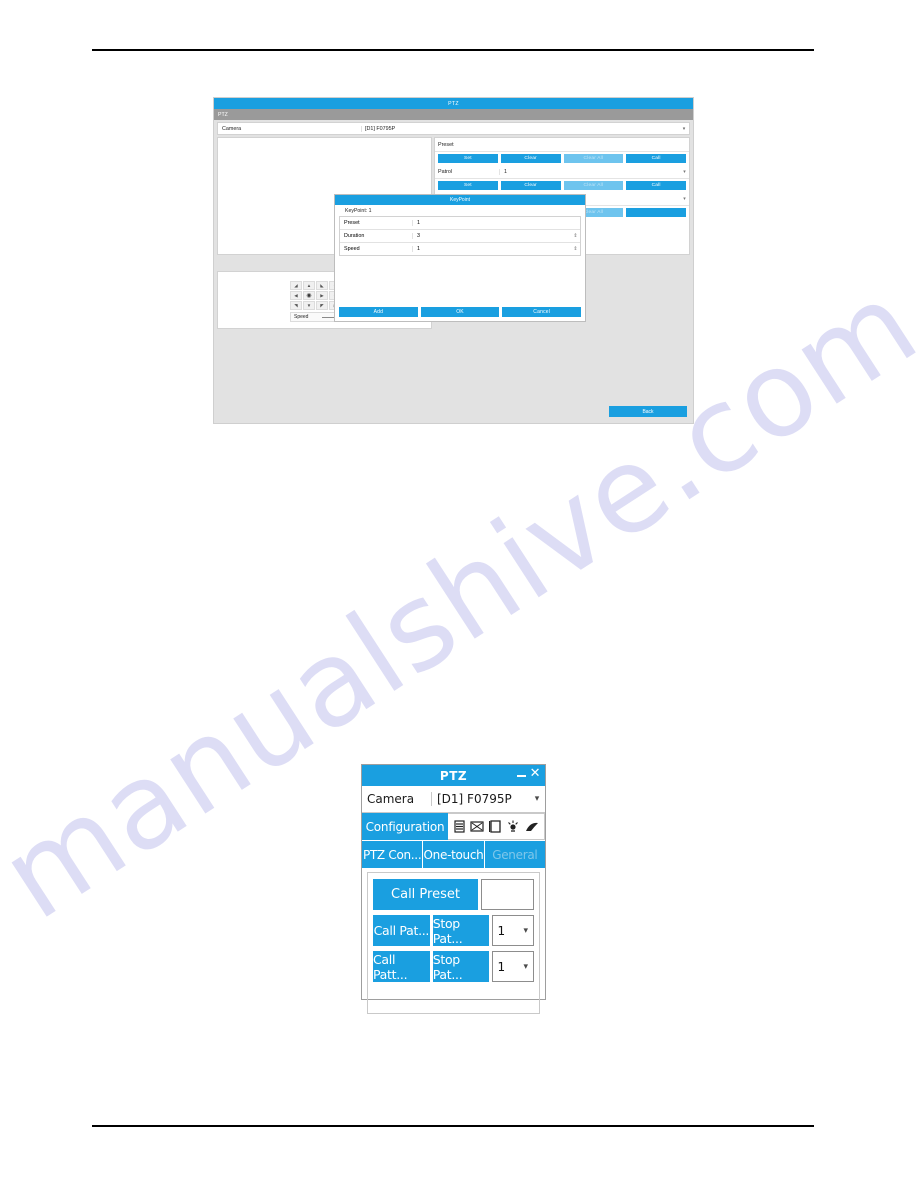 Image resolution: width=918 pixels, height=1188 pixels. What do you see at coordinates (593, 158) in the screenshot?
I see `preset-clear-all-button: Clear All` at bounding box center [593, 158].